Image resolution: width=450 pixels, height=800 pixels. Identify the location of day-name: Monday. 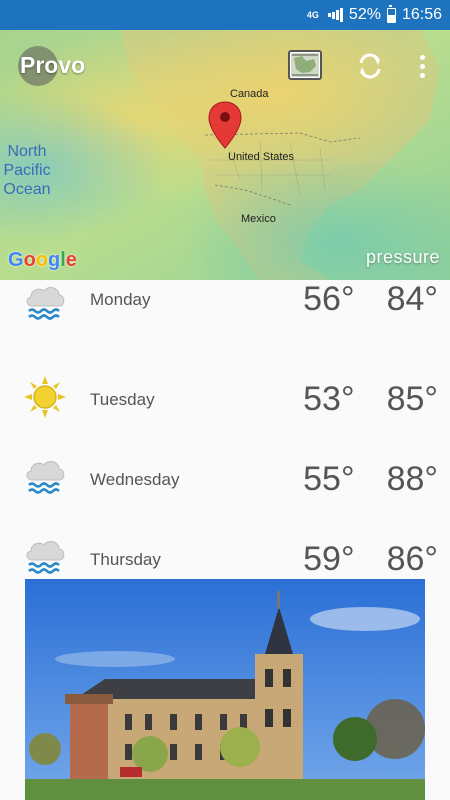
(120, 299).